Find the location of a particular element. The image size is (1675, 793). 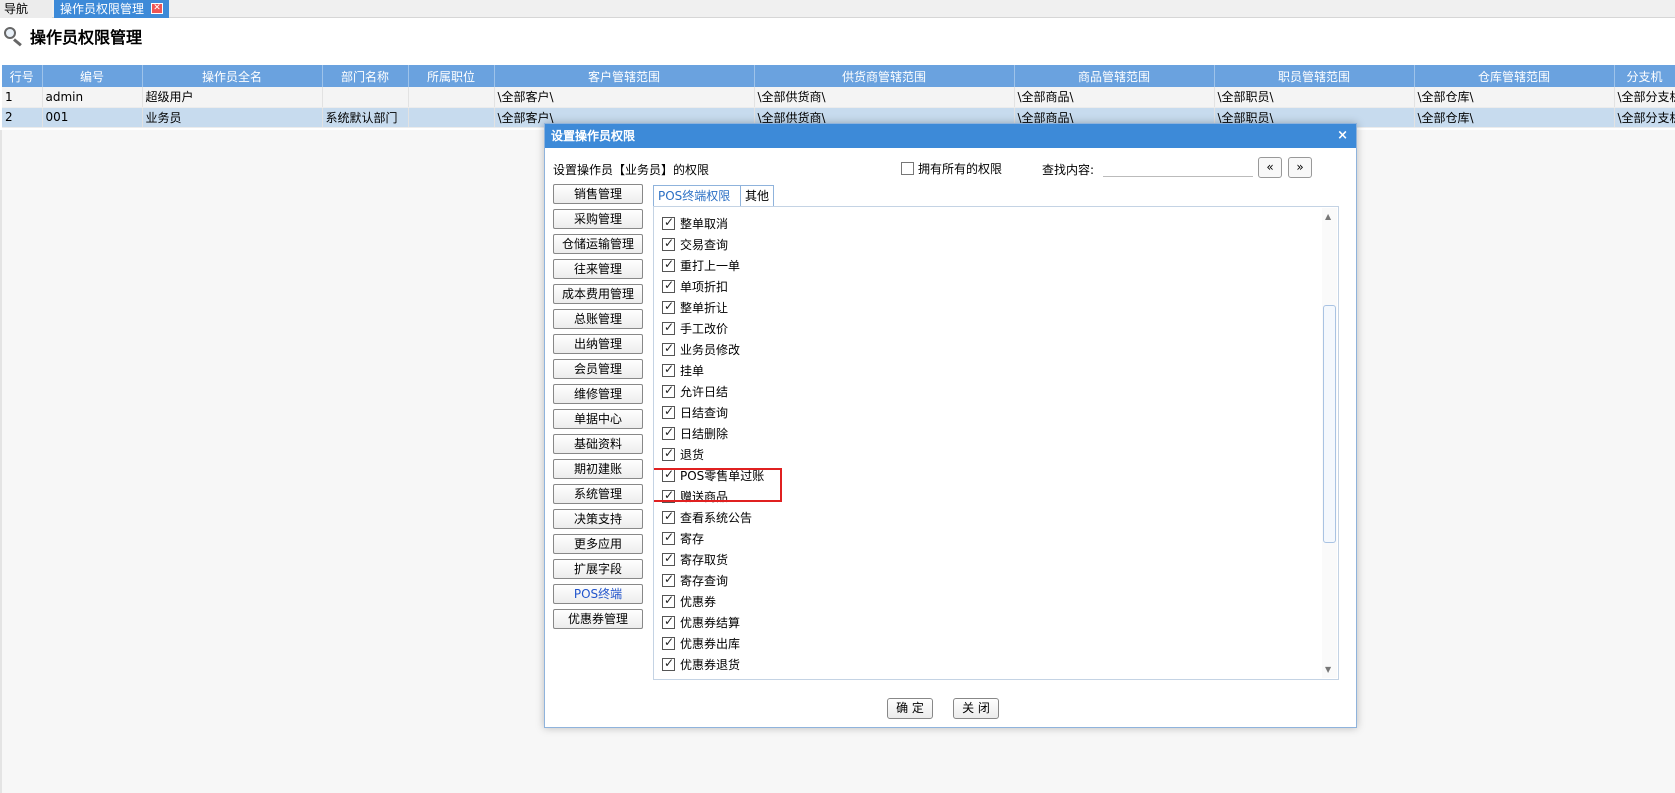

tab-navigation: 导航 is located at coordinates (26, 9).